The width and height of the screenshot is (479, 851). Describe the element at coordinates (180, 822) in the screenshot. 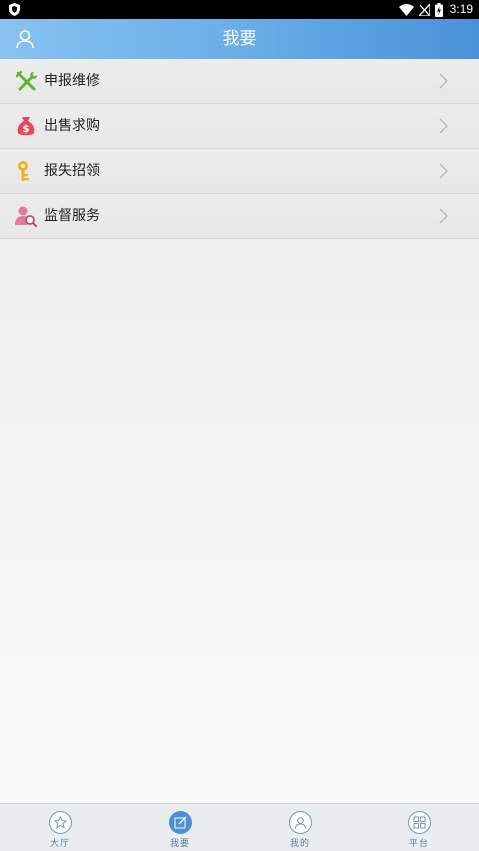

I see `edit-icon` at that location.